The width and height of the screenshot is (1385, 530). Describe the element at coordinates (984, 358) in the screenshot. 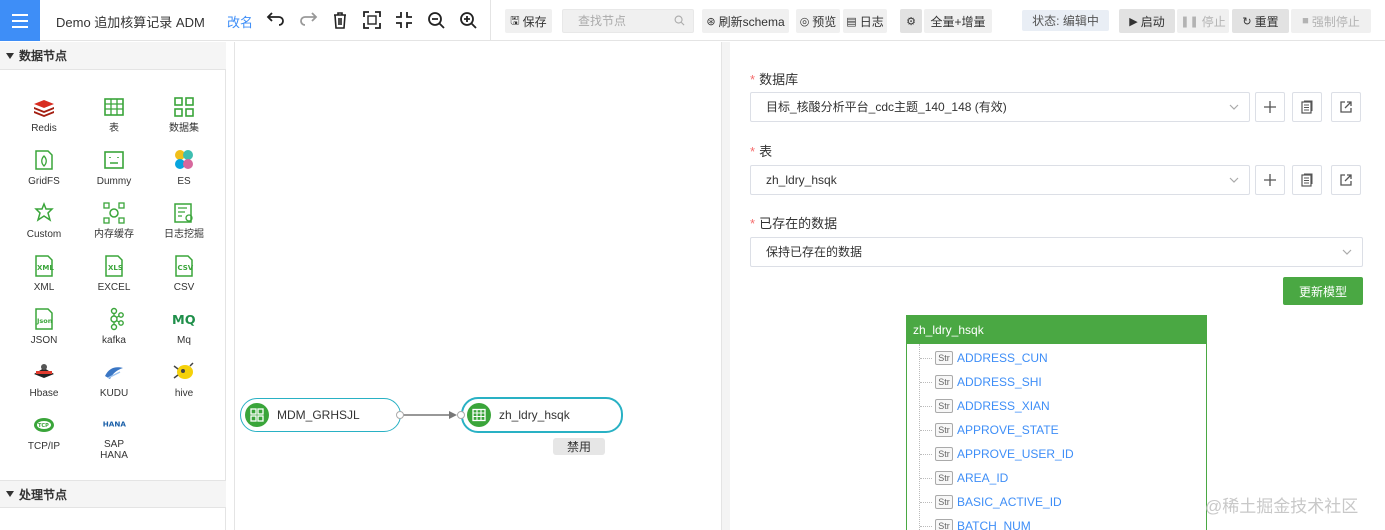

I see `schema-field-row: Str ADDRESS_CUN` at that location.